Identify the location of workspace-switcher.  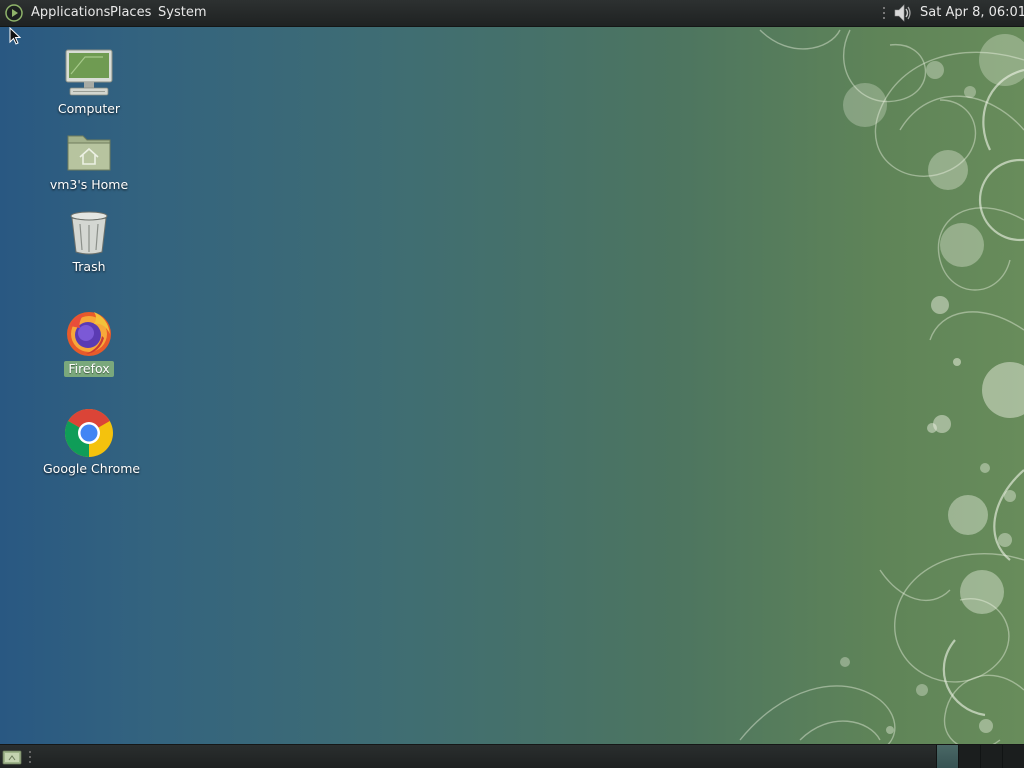
(980, 756).